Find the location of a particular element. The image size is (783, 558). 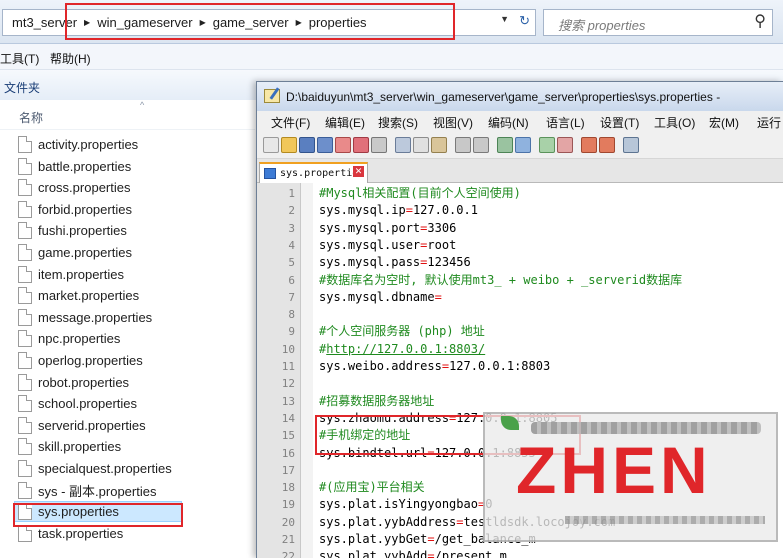

list-item: operlog.properties is located at coordinates (80, 360).